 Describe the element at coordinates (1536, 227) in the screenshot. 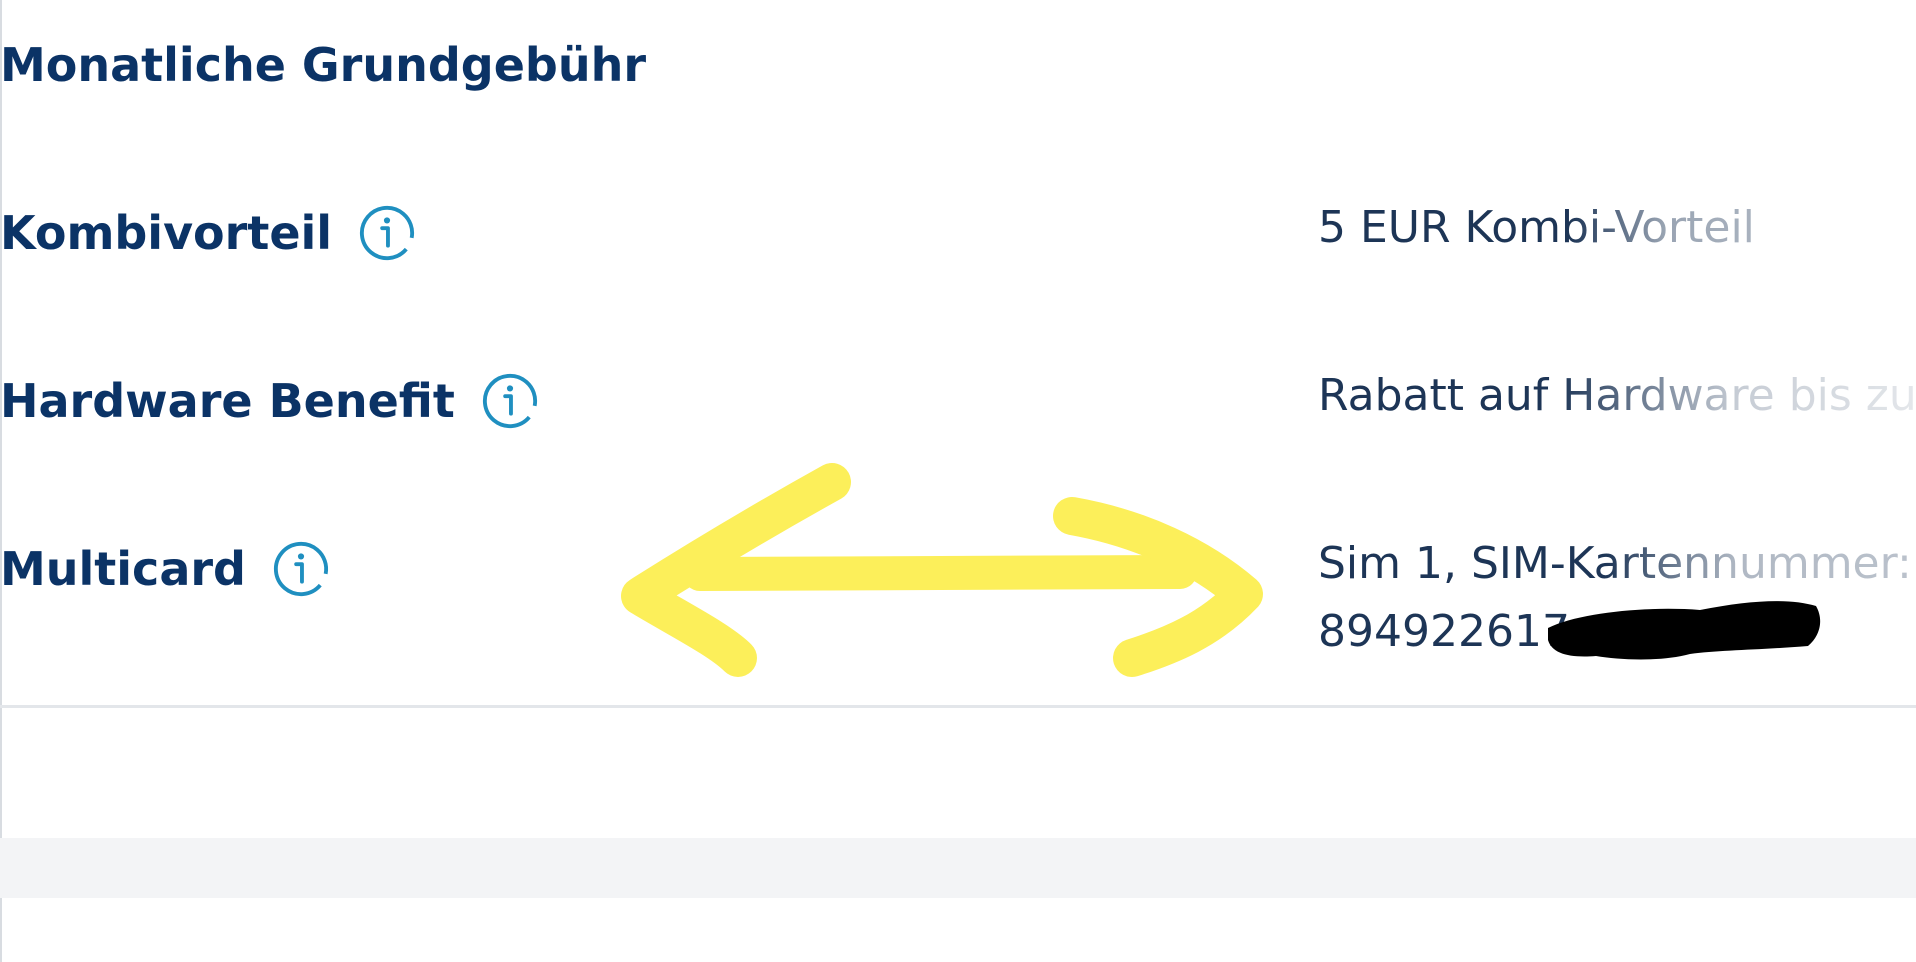

I see `kombivorteil-value: 5 EUR Kombi-Vorteil` at that location.